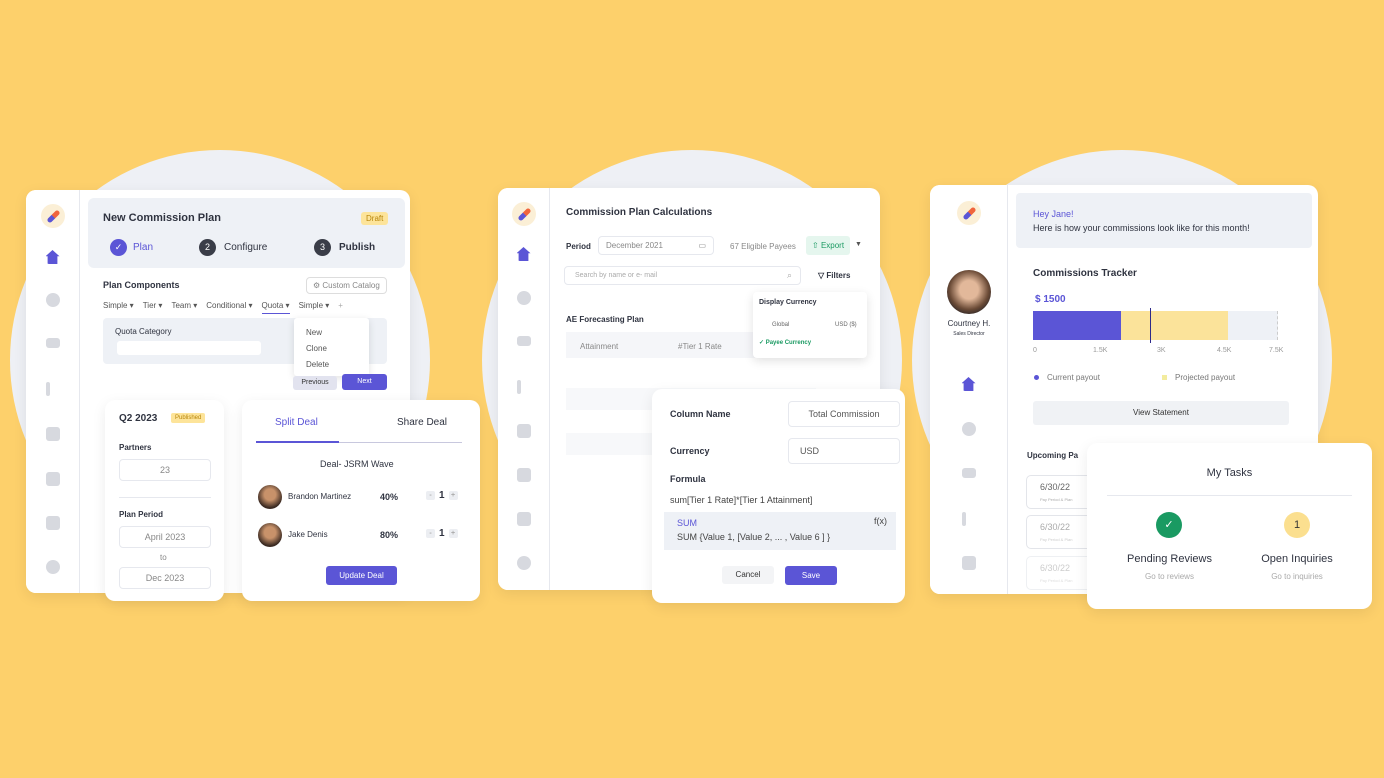  What do you see at coordinates (1297, 576) in the screenshot?
I see `go-to-inquiries-link: Go to inquiries` at bounding box center [1297, 576].